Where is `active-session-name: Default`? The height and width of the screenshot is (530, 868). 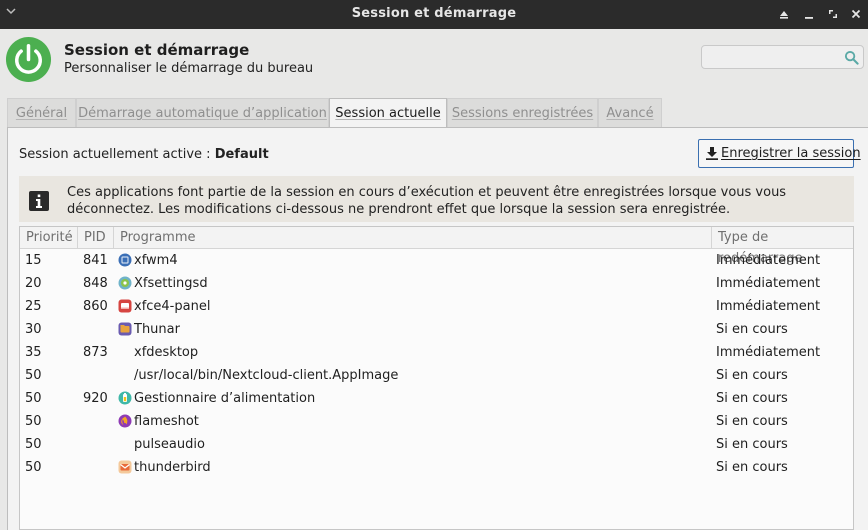 active-session-name: Default is located at coordinates (241, 154).